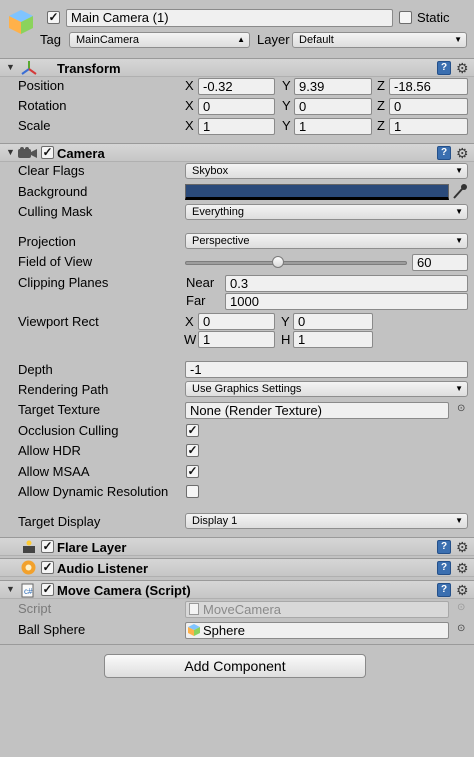 Image resolution: width=474 pixels, height=757 pixels. Describe the element at coordinates (428, 86) in the screenshot. I see `position-z-field: -18.56` at that location.